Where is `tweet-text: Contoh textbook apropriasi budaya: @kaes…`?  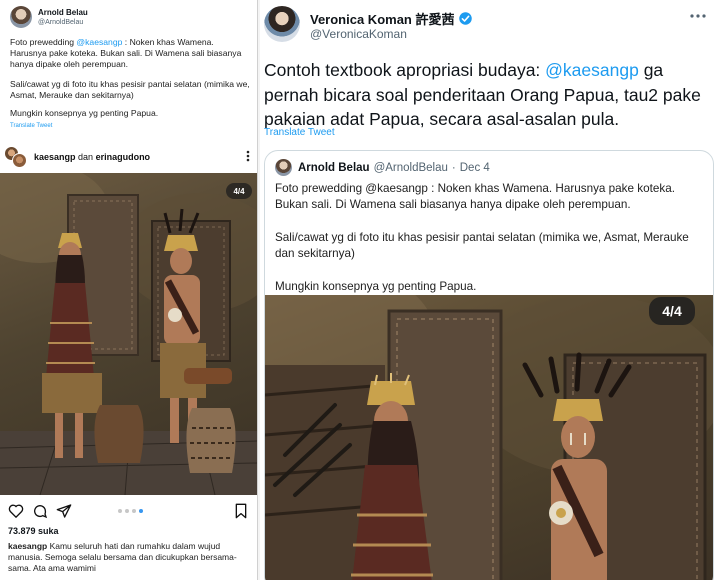
tweet-text: Contoh textbook apropriasi budaya: @kaes… is located at coordinates (488, 95).